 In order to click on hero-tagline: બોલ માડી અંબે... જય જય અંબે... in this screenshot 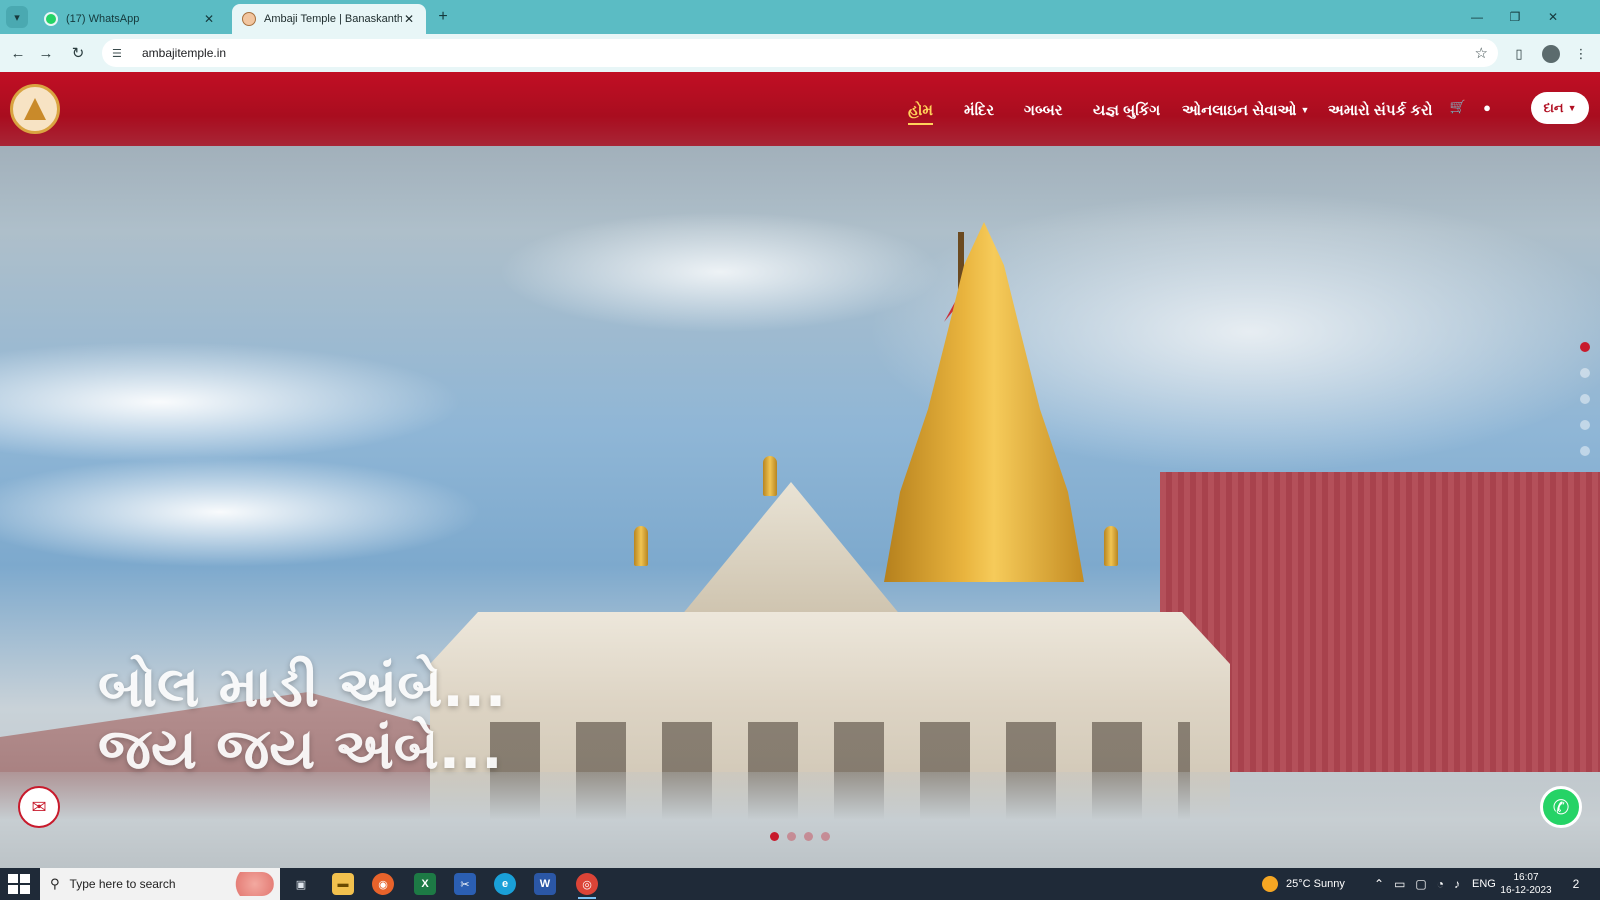, I will do `click(302, 719)`.